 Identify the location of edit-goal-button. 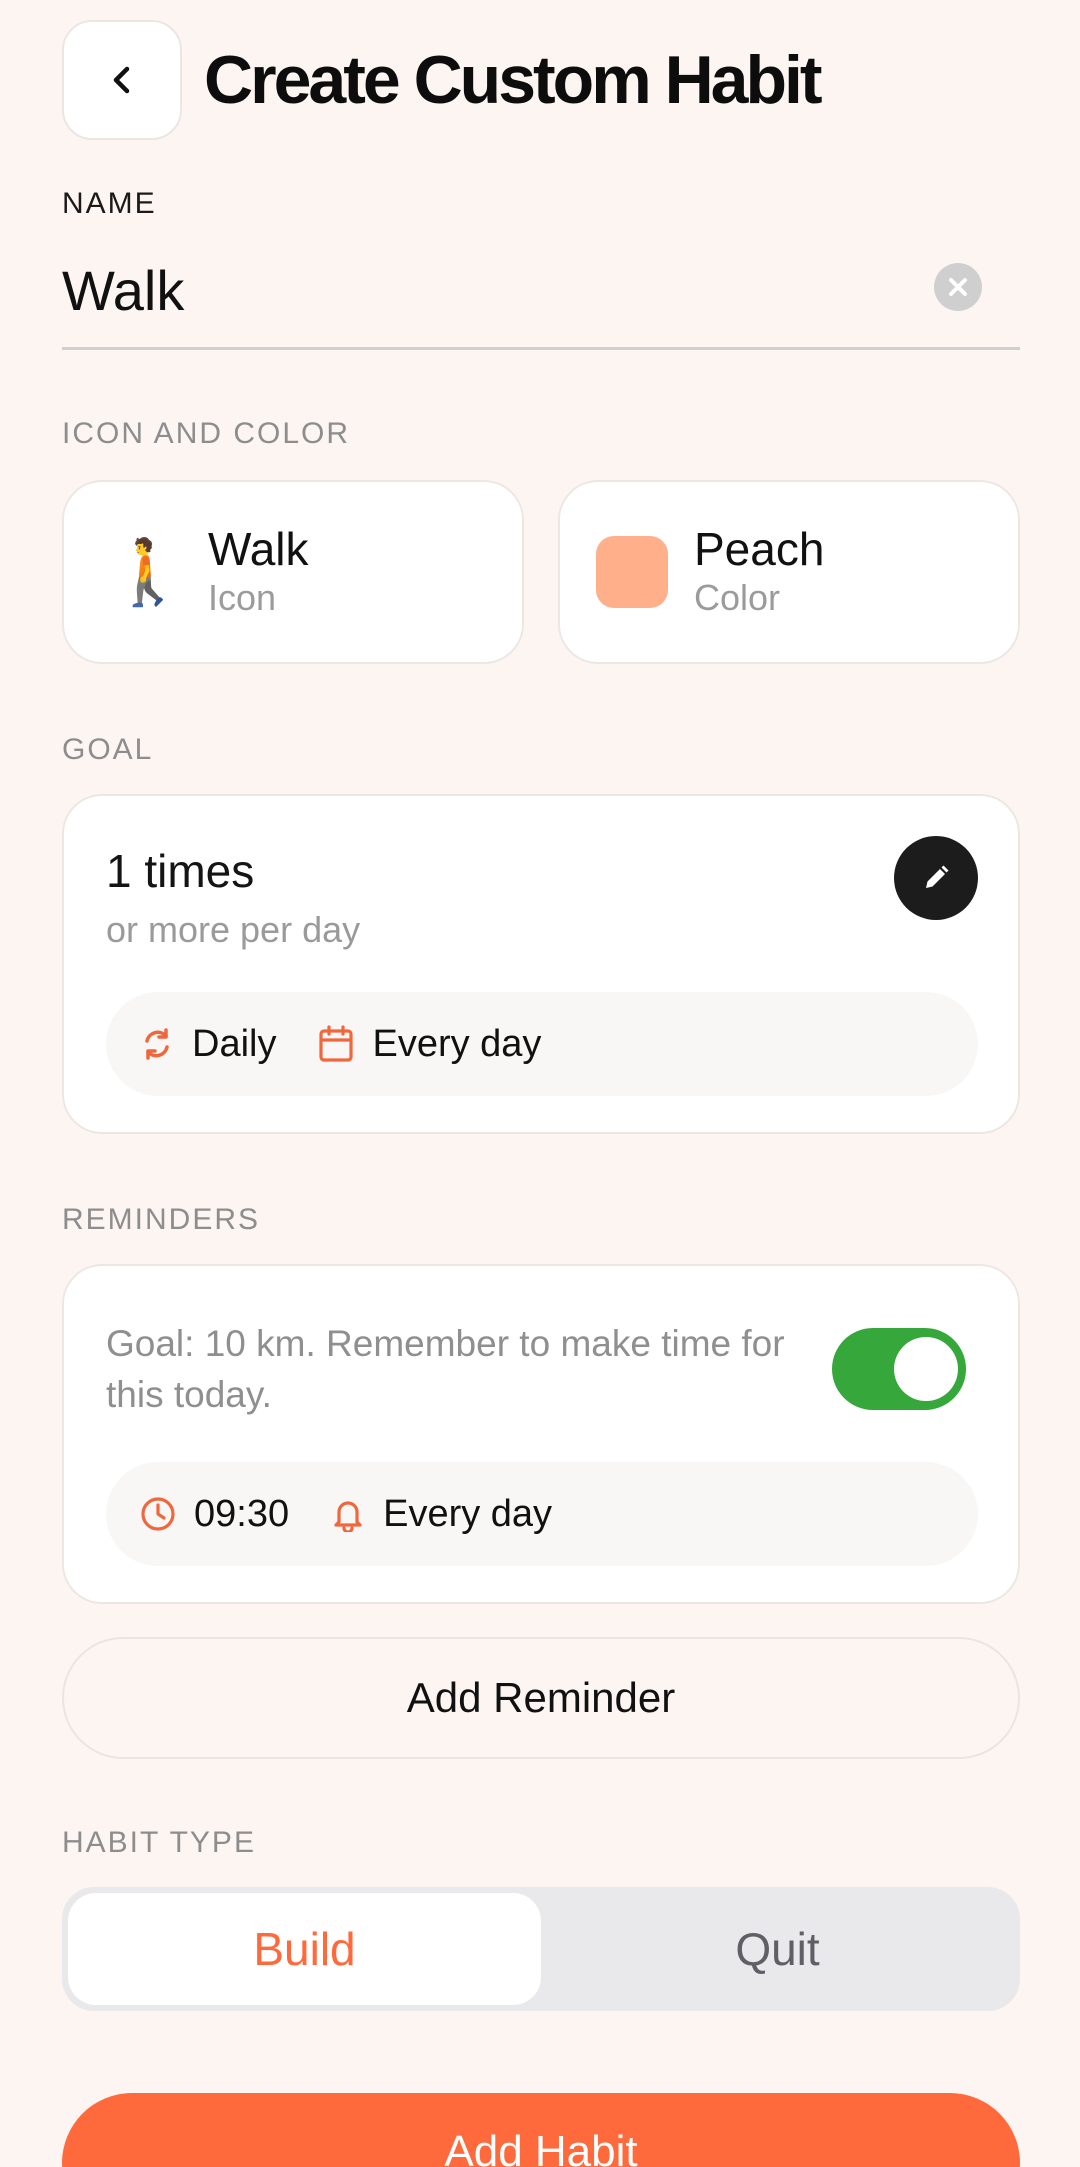
(936, 878).